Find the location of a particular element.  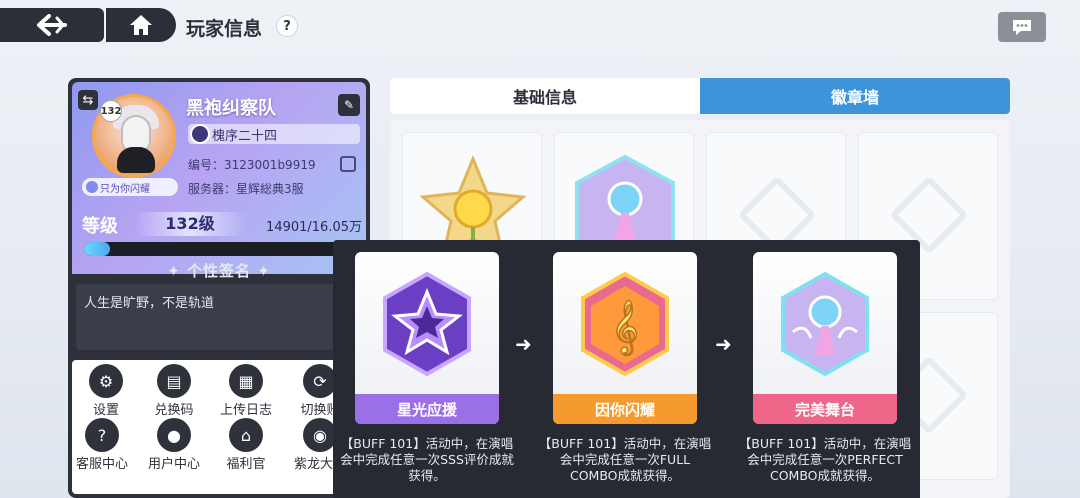

badge-card-2: 𝄞 因你闪耀 is located at coordinates (625, 338).